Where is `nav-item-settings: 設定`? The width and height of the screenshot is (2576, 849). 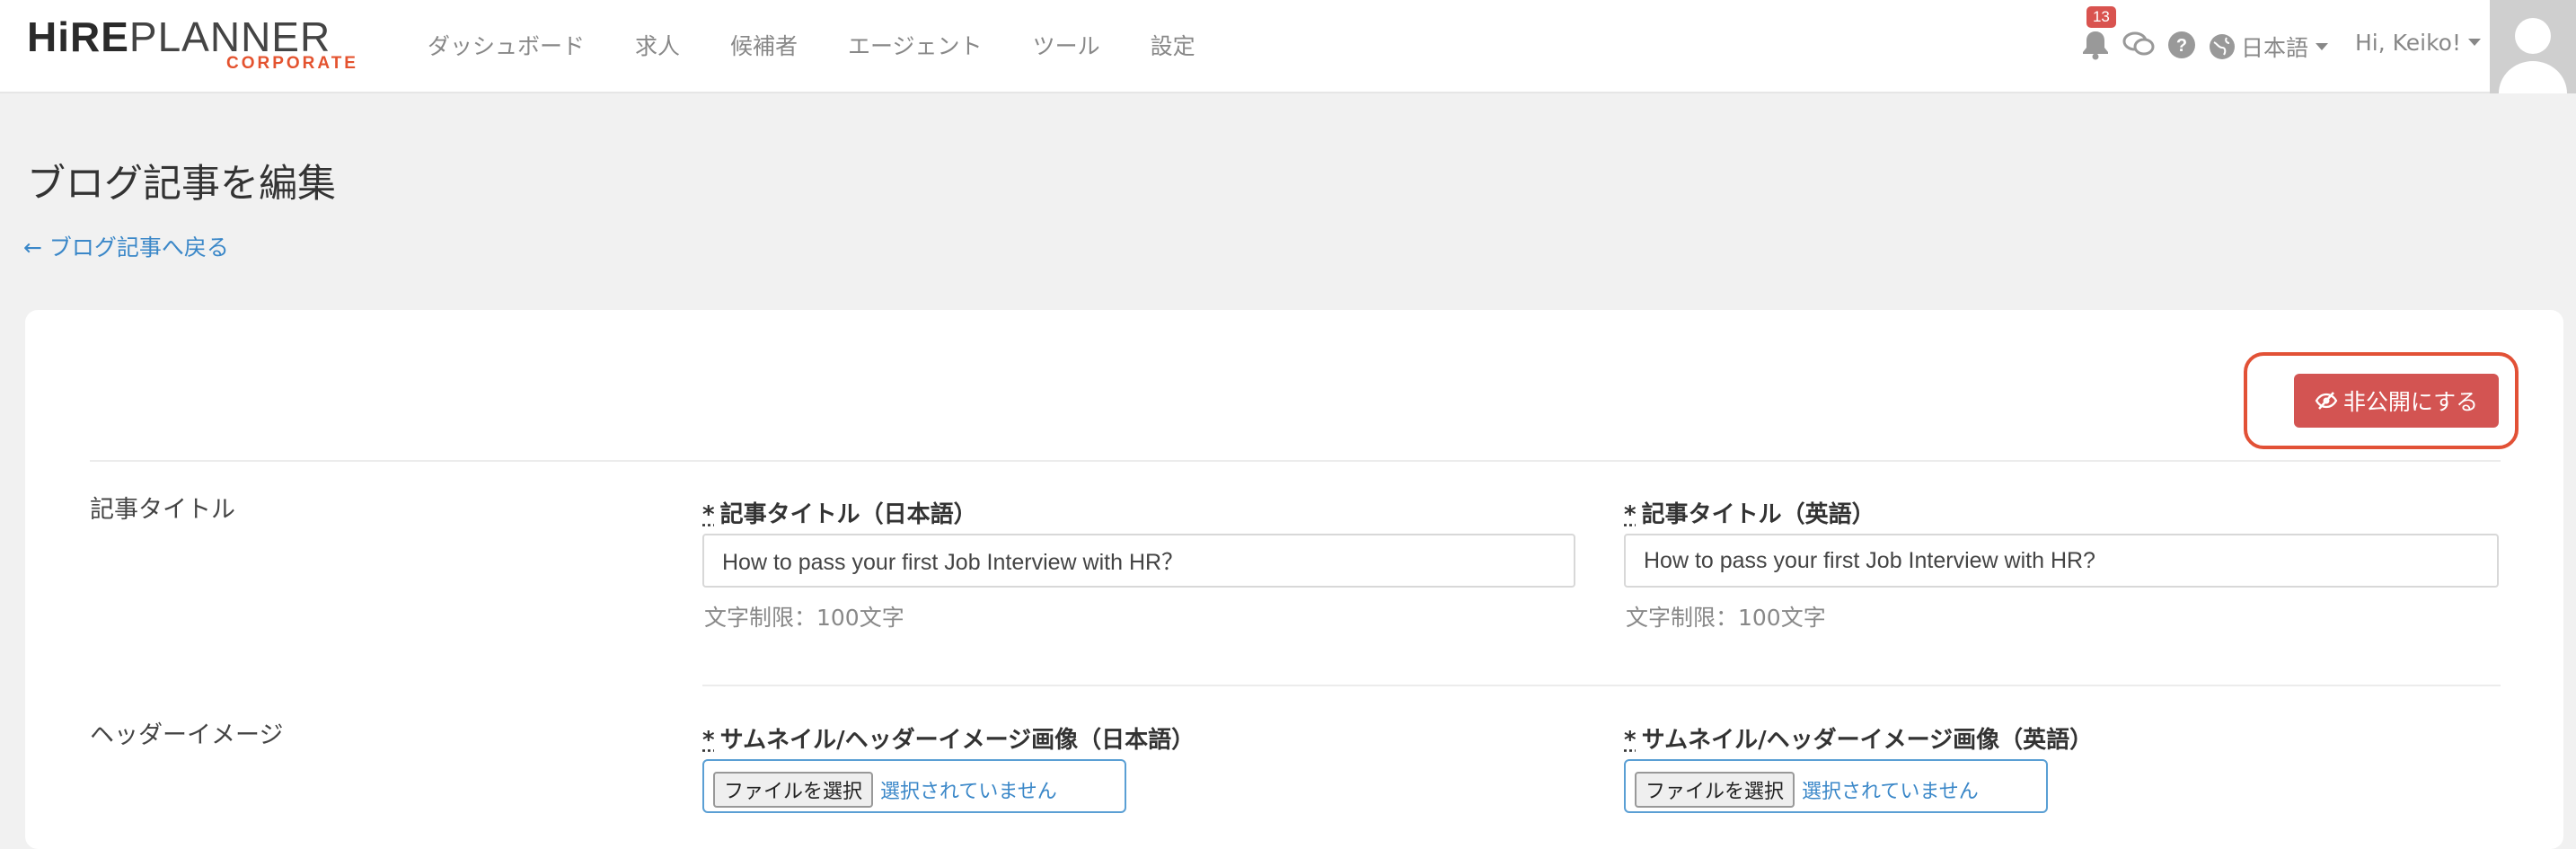
nav-item-settings: 設定 is located at coordinates (1173, 45).